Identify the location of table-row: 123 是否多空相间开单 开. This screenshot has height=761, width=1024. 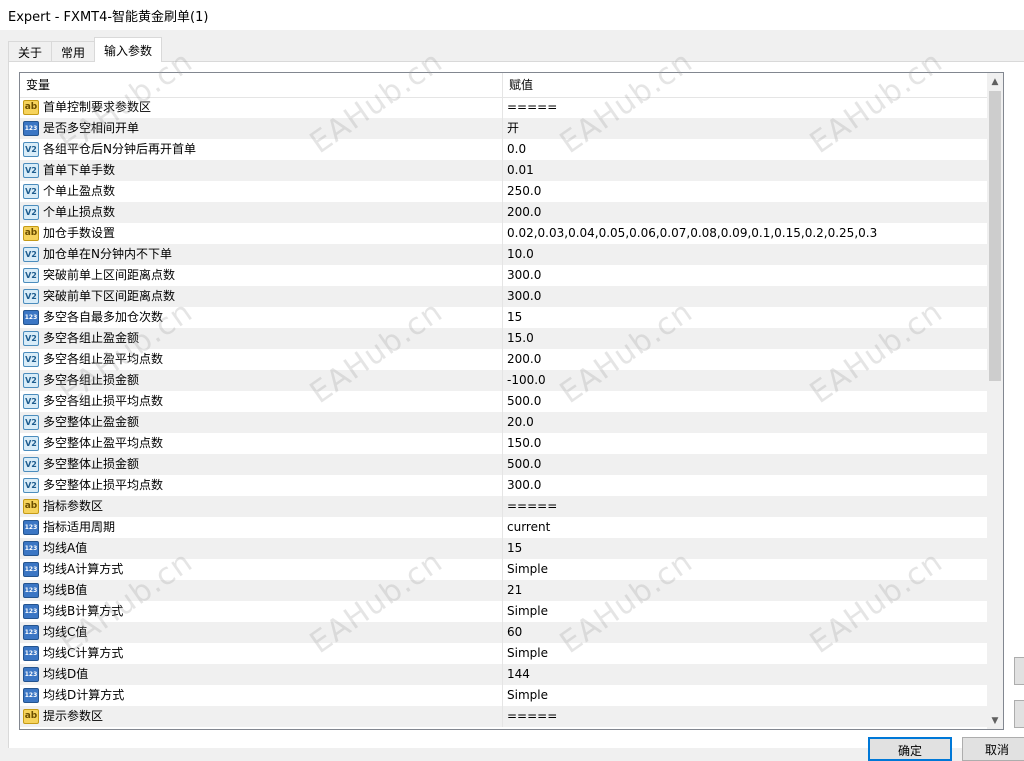
(504, 128).